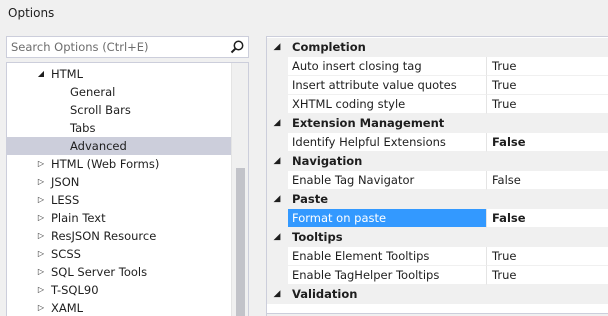 This screenshot has width=608, height=316. I want to click on search-input, so click(116, 47).